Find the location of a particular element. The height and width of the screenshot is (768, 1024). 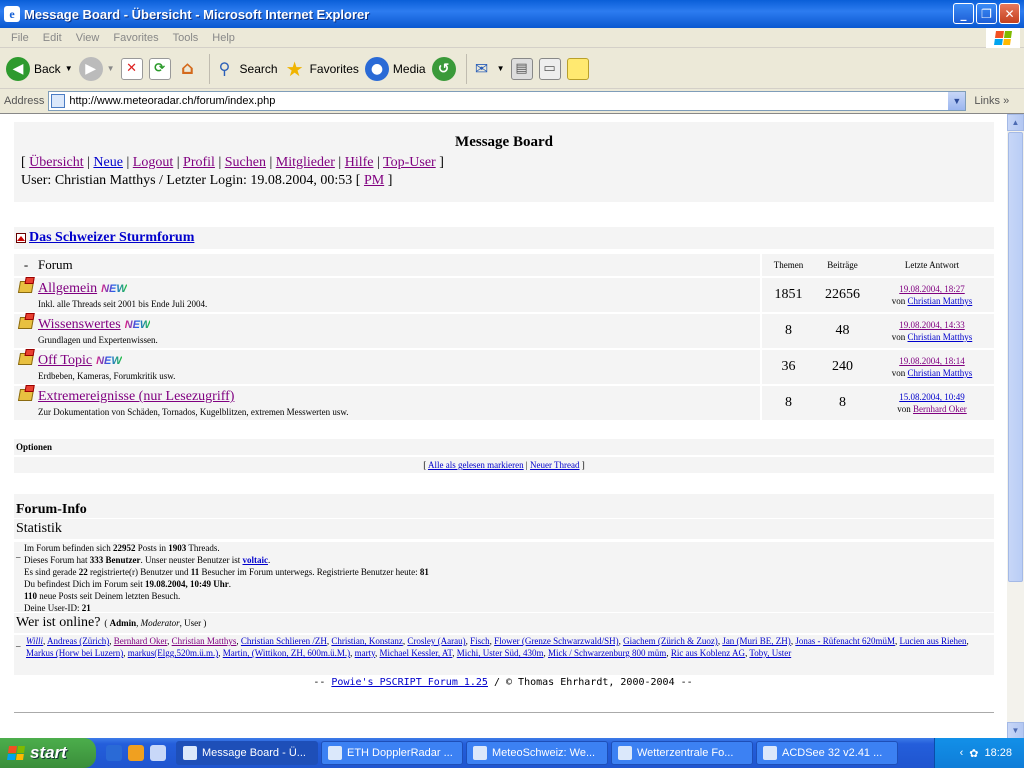

online-user-link: Ric aus Koblenz AG is located at coordinates (708, 653).